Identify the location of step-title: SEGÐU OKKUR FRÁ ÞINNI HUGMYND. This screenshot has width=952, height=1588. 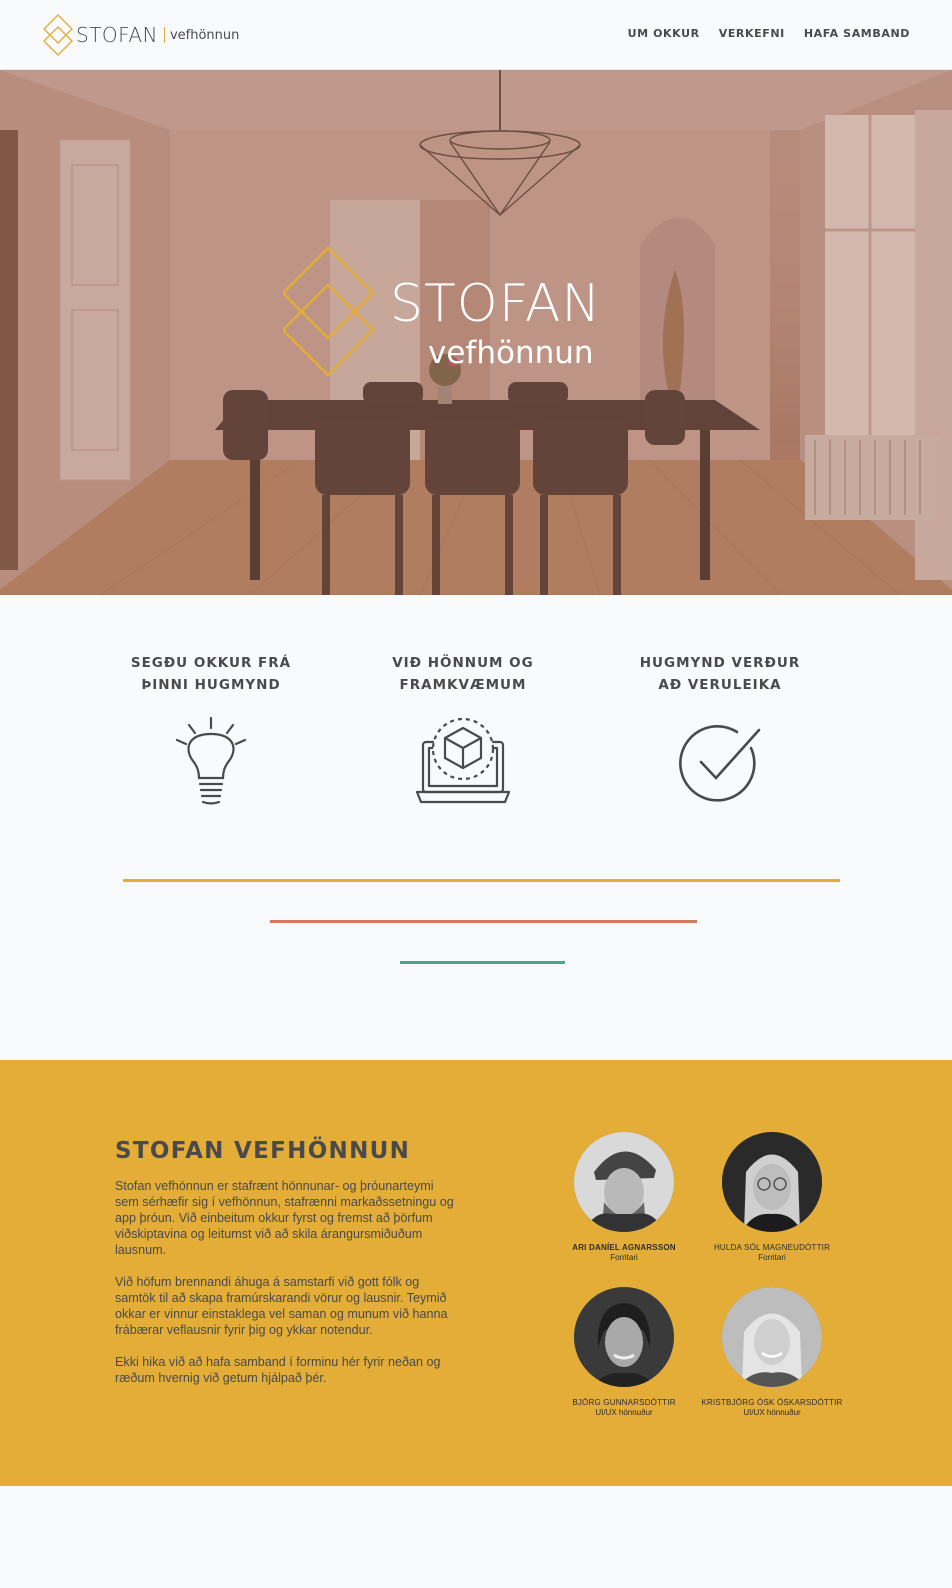
(211, 674).